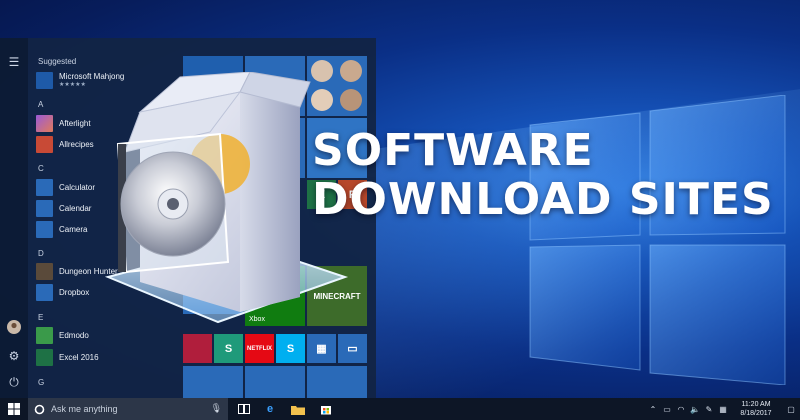 Image resolution: width=800 pixels, height=420 pixels. What do you see at coordinates (44, 80) in the screenshot?
I see `mahjong-app-icon` at bounding box center [44, 80].